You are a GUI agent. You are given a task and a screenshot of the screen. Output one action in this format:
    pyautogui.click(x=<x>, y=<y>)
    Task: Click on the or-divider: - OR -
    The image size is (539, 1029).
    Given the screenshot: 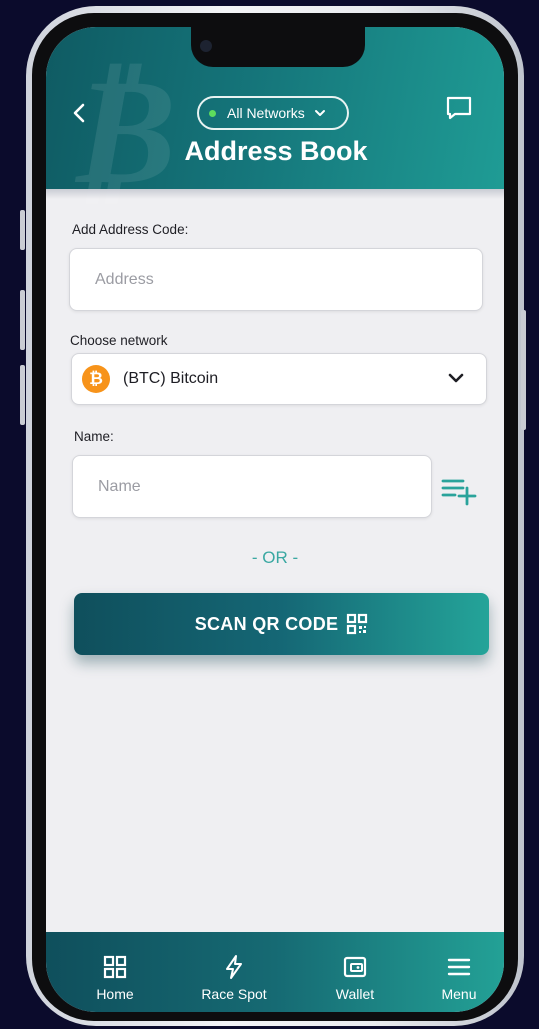 What is the action you would take?
    pyautogui.click(x=275, y=557)
    